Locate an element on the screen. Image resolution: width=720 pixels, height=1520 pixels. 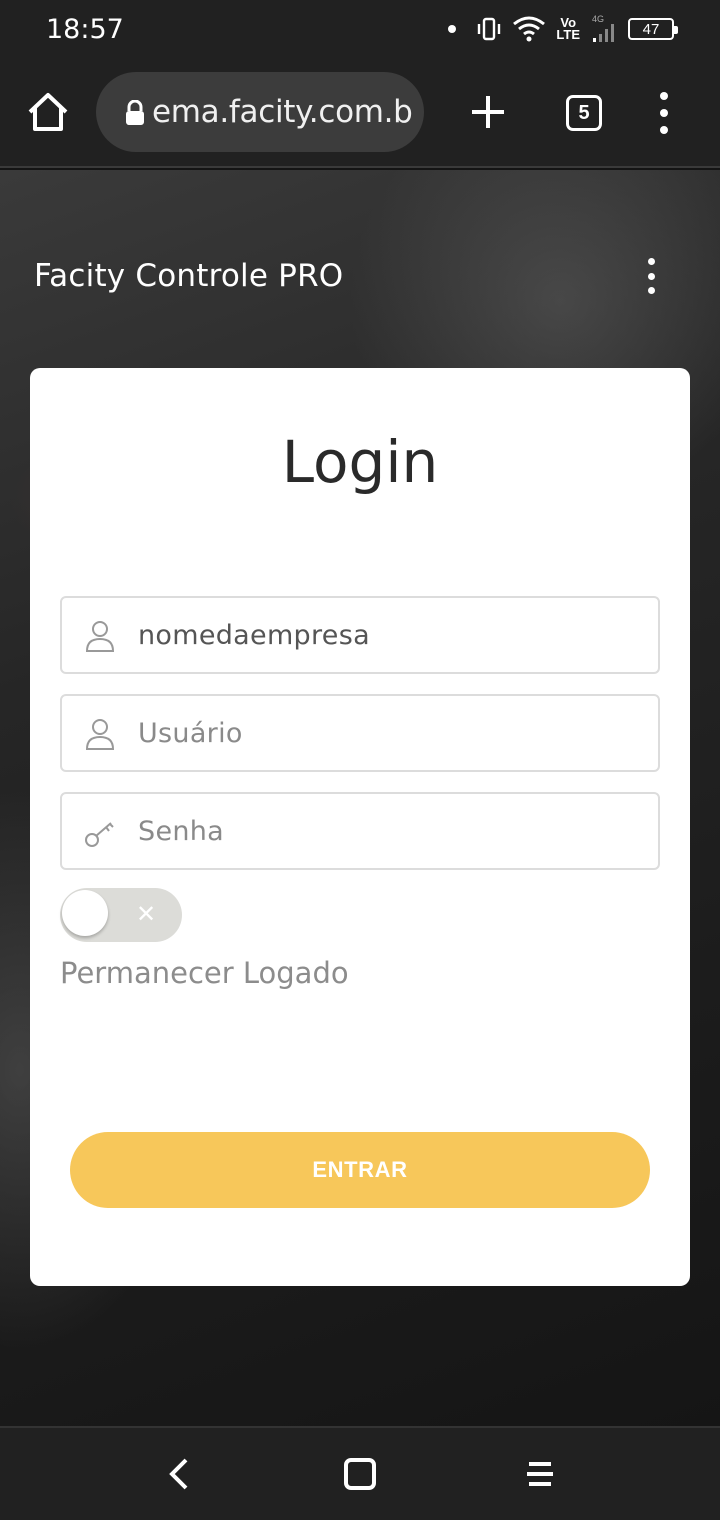
status-icons: Vo LTE 4G 47 is located at coordinates (563, 29).